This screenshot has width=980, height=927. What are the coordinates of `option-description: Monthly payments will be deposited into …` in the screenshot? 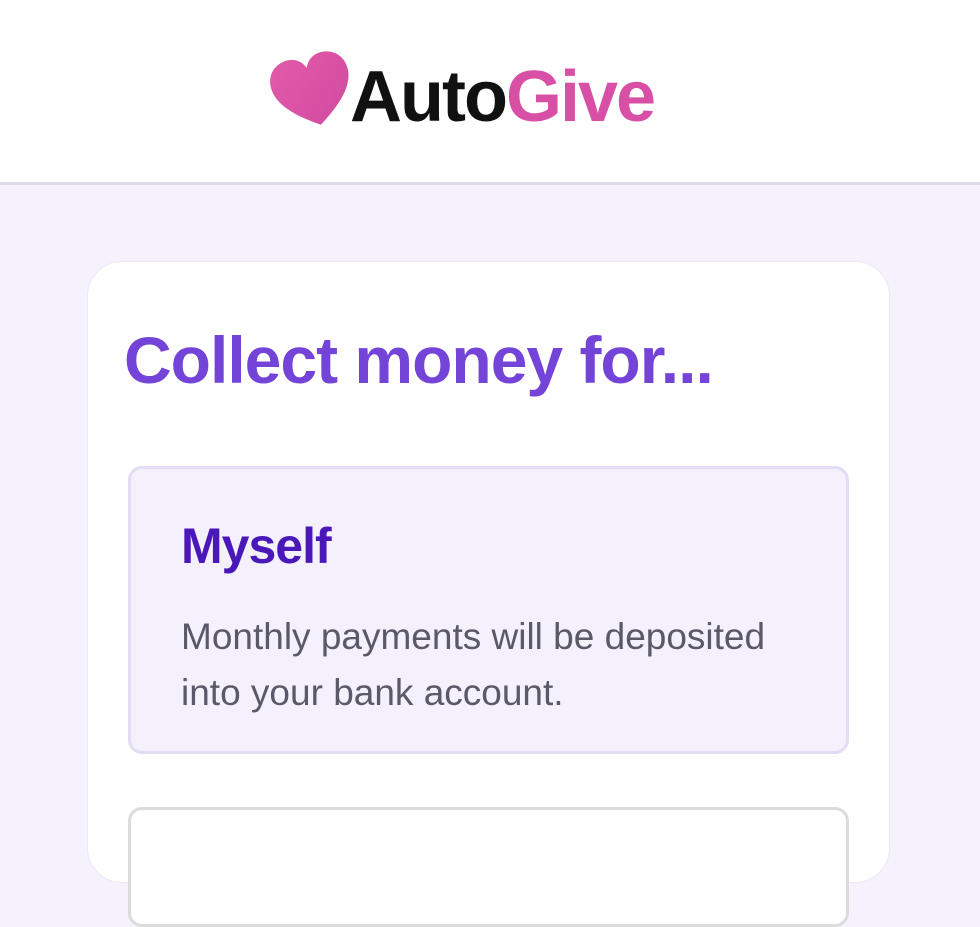 It's located at (473, 664).